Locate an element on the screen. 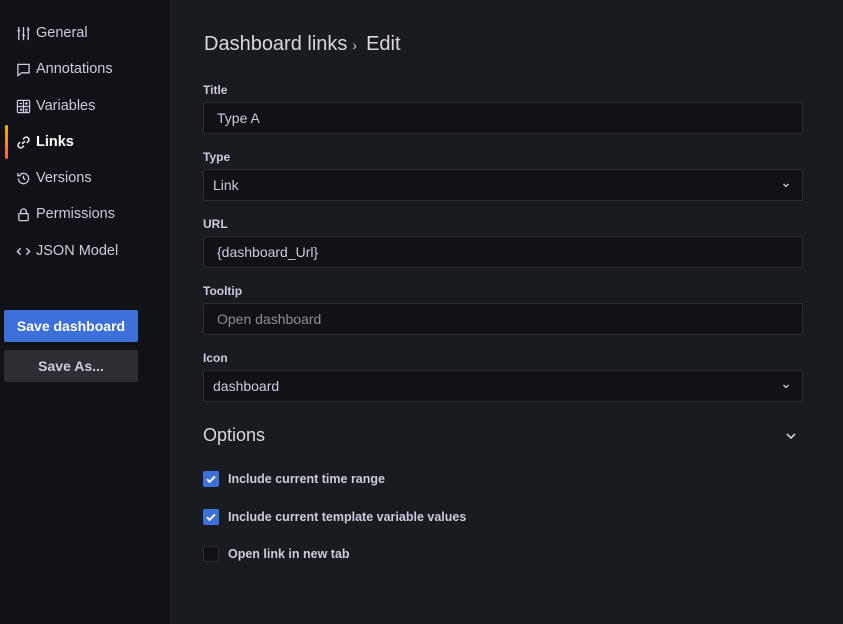 The height and width of the screenshot is (624, 843). sidebar-item-annotations: Annotations is located at coordinates (85, 69).